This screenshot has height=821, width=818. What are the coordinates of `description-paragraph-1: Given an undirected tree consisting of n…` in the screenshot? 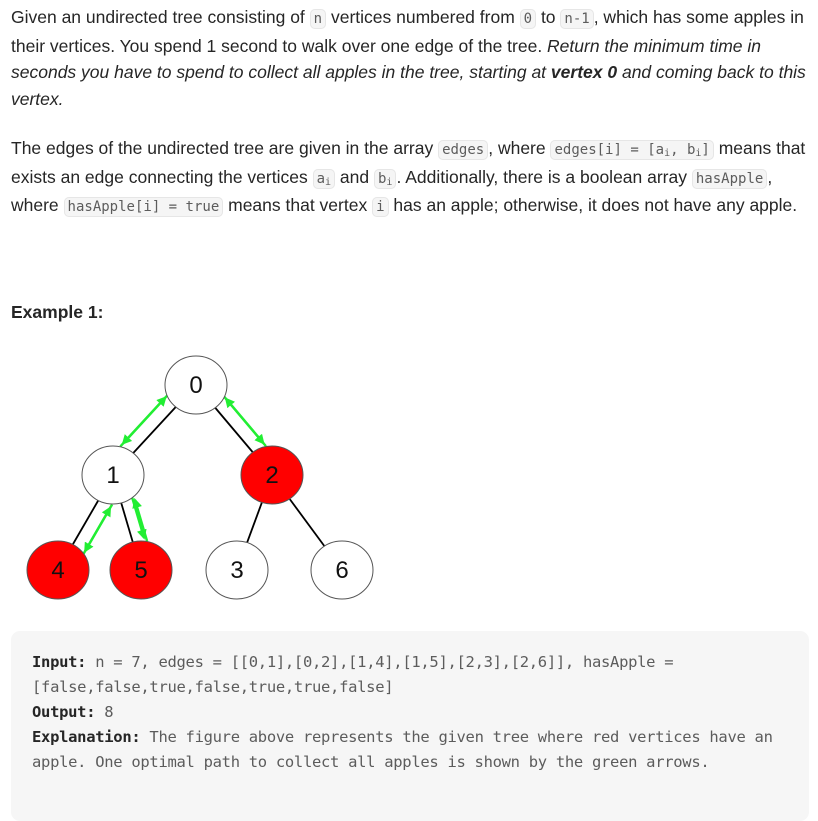 It's located at (408, 58).